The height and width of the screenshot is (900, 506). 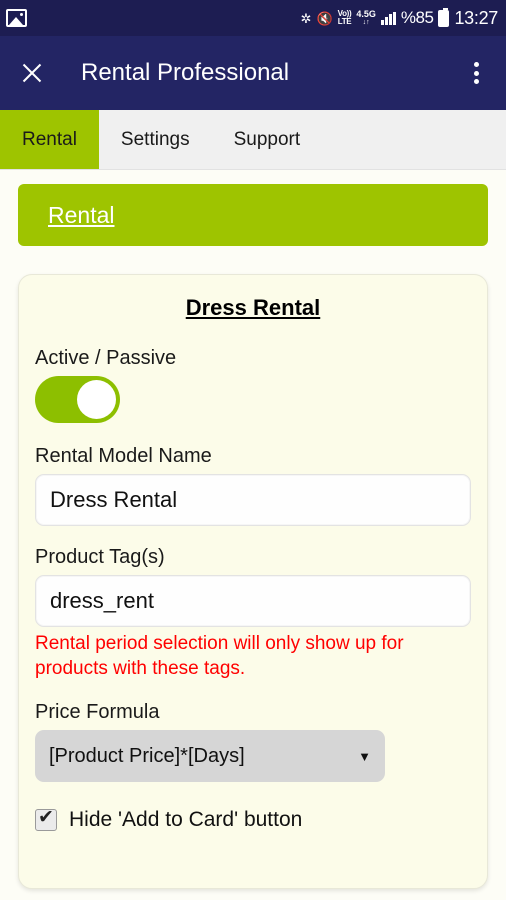 I want to click on overflow-menu-icon, so click(x=476, y=73).